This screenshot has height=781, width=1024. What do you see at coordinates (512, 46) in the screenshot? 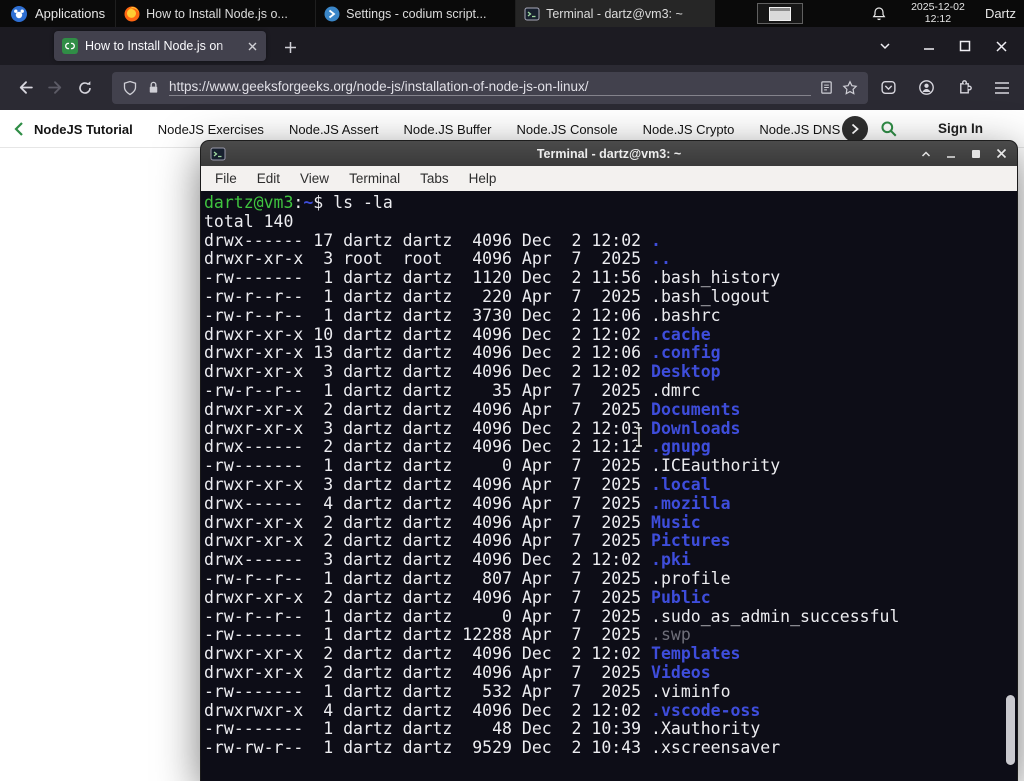
I see `tab-bar: How to Install Node.js on` at bounding box center [512, 46].